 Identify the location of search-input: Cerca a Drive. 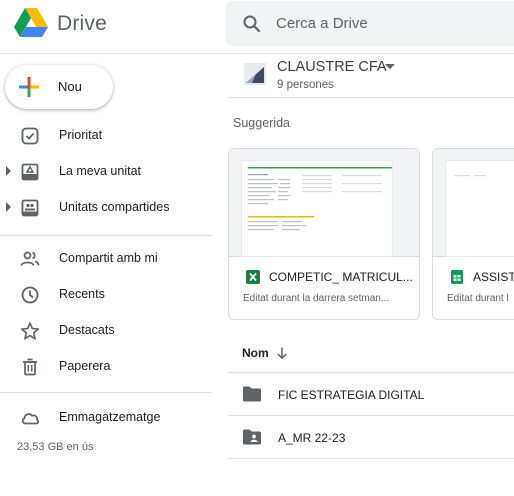
(322, 23).